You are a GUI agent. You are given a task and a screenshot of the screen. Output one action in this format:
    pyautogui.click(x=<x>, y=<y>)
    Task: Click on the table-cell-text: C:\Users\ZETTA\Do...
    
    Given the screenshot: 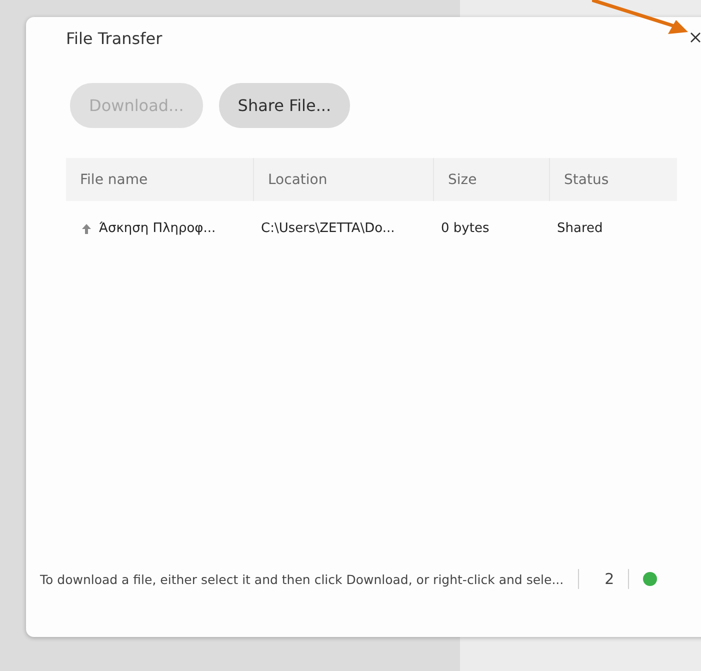 What is the action you would take?
    pyautogui.click(x=328, y=228)
    